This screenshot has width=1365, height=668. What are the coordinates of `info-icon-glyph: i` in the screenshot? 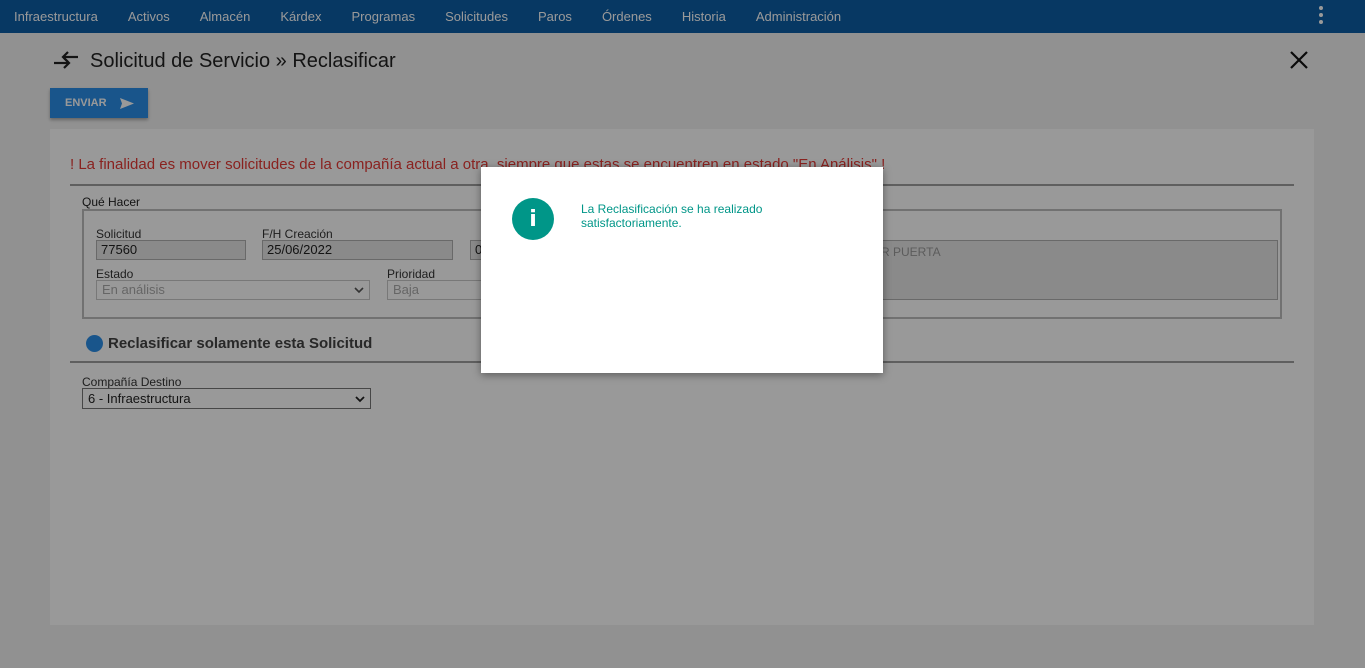 It's located at (533, 219).